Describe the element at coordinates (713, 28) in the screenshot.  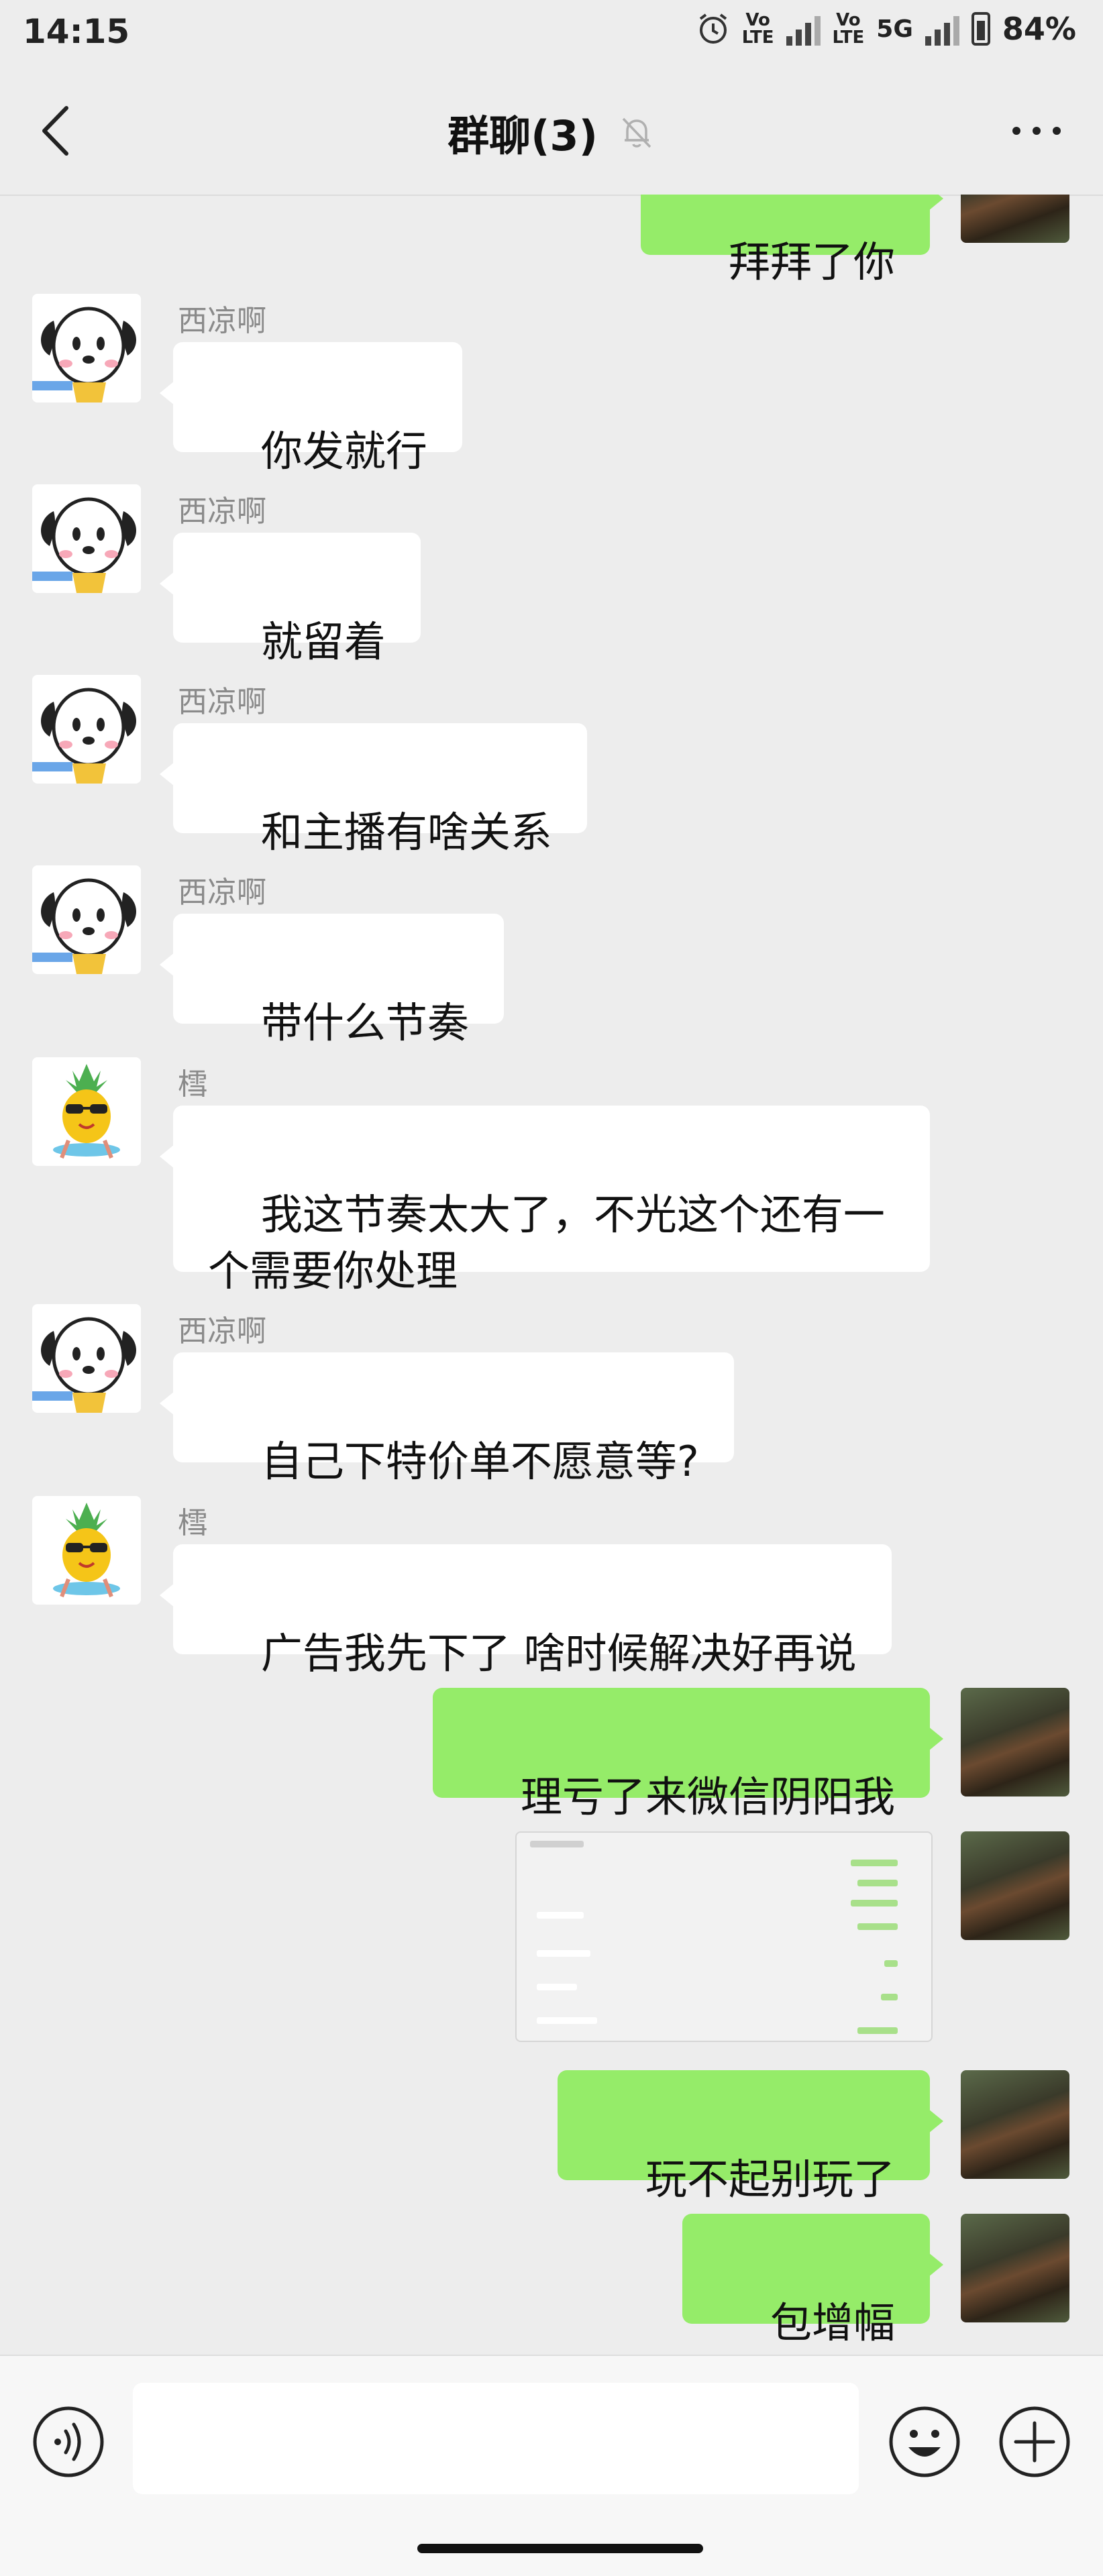
I see `alarm-icon` at that location.